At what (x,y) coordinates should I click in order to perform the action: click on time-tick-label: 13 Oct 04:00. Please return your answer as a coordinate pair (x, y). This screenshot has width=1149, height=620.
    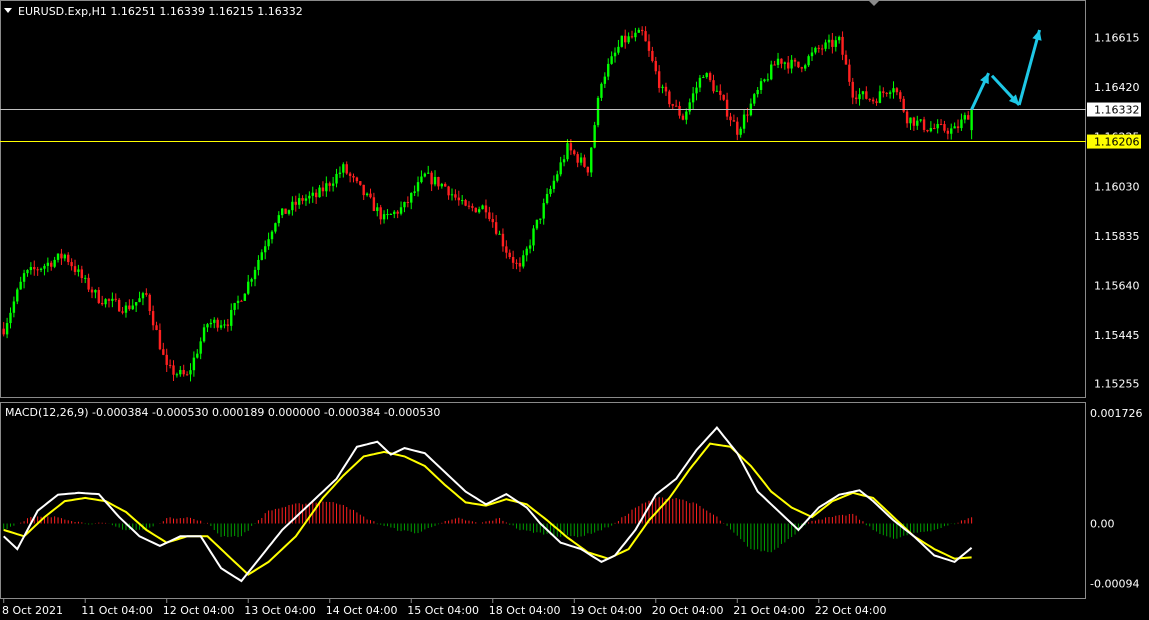
    Looking at the image, I should click on (280, 610).